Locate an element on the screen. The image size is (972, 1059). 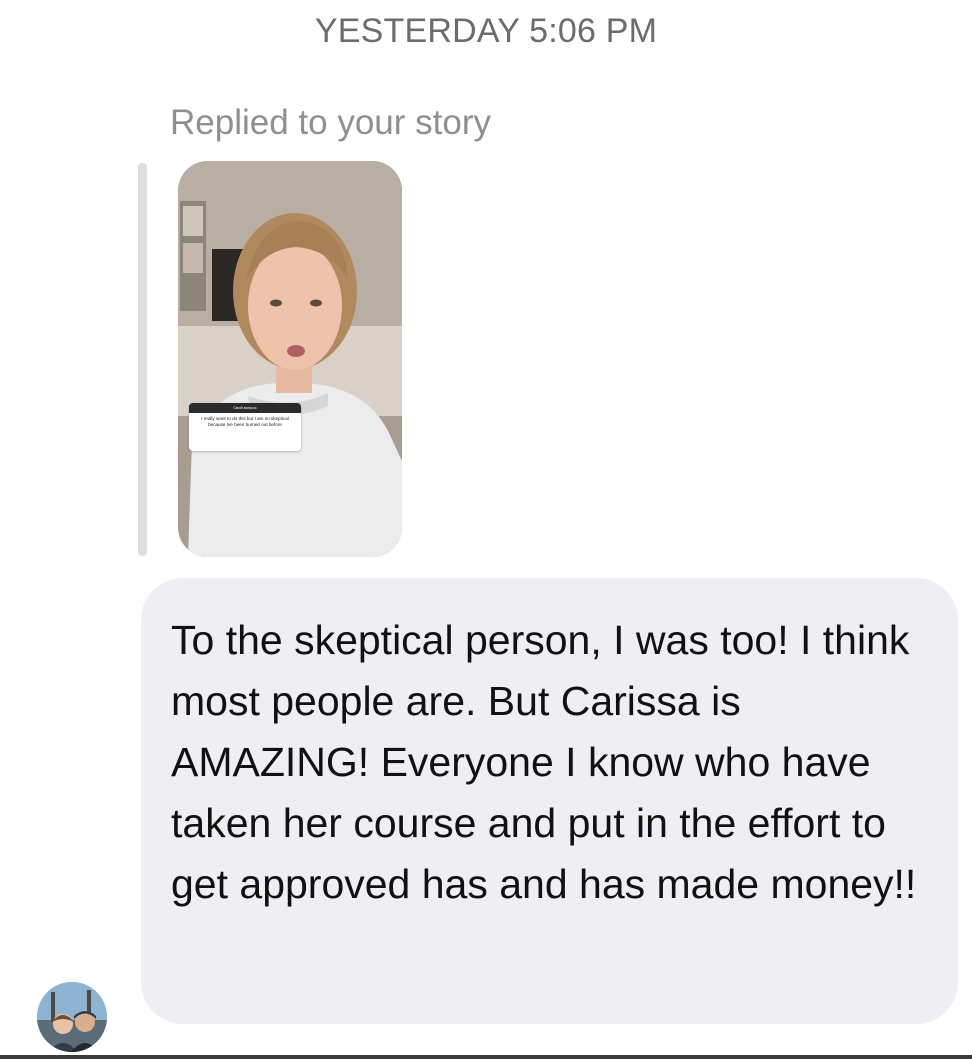
bottom-divider is located at coordinates (486, 1057).